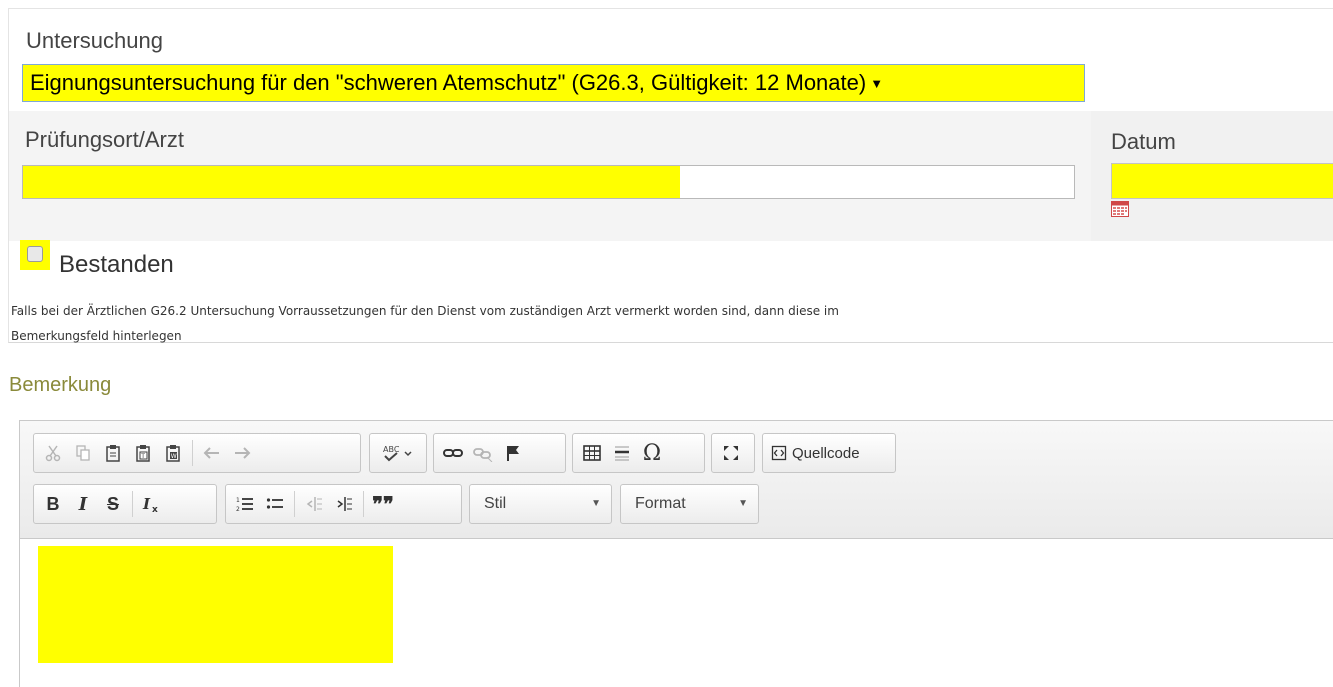 The image size is (1333, 687). I want to click on pruefungsort-label: Prüfungsort/Arzt, so click(104, 139).